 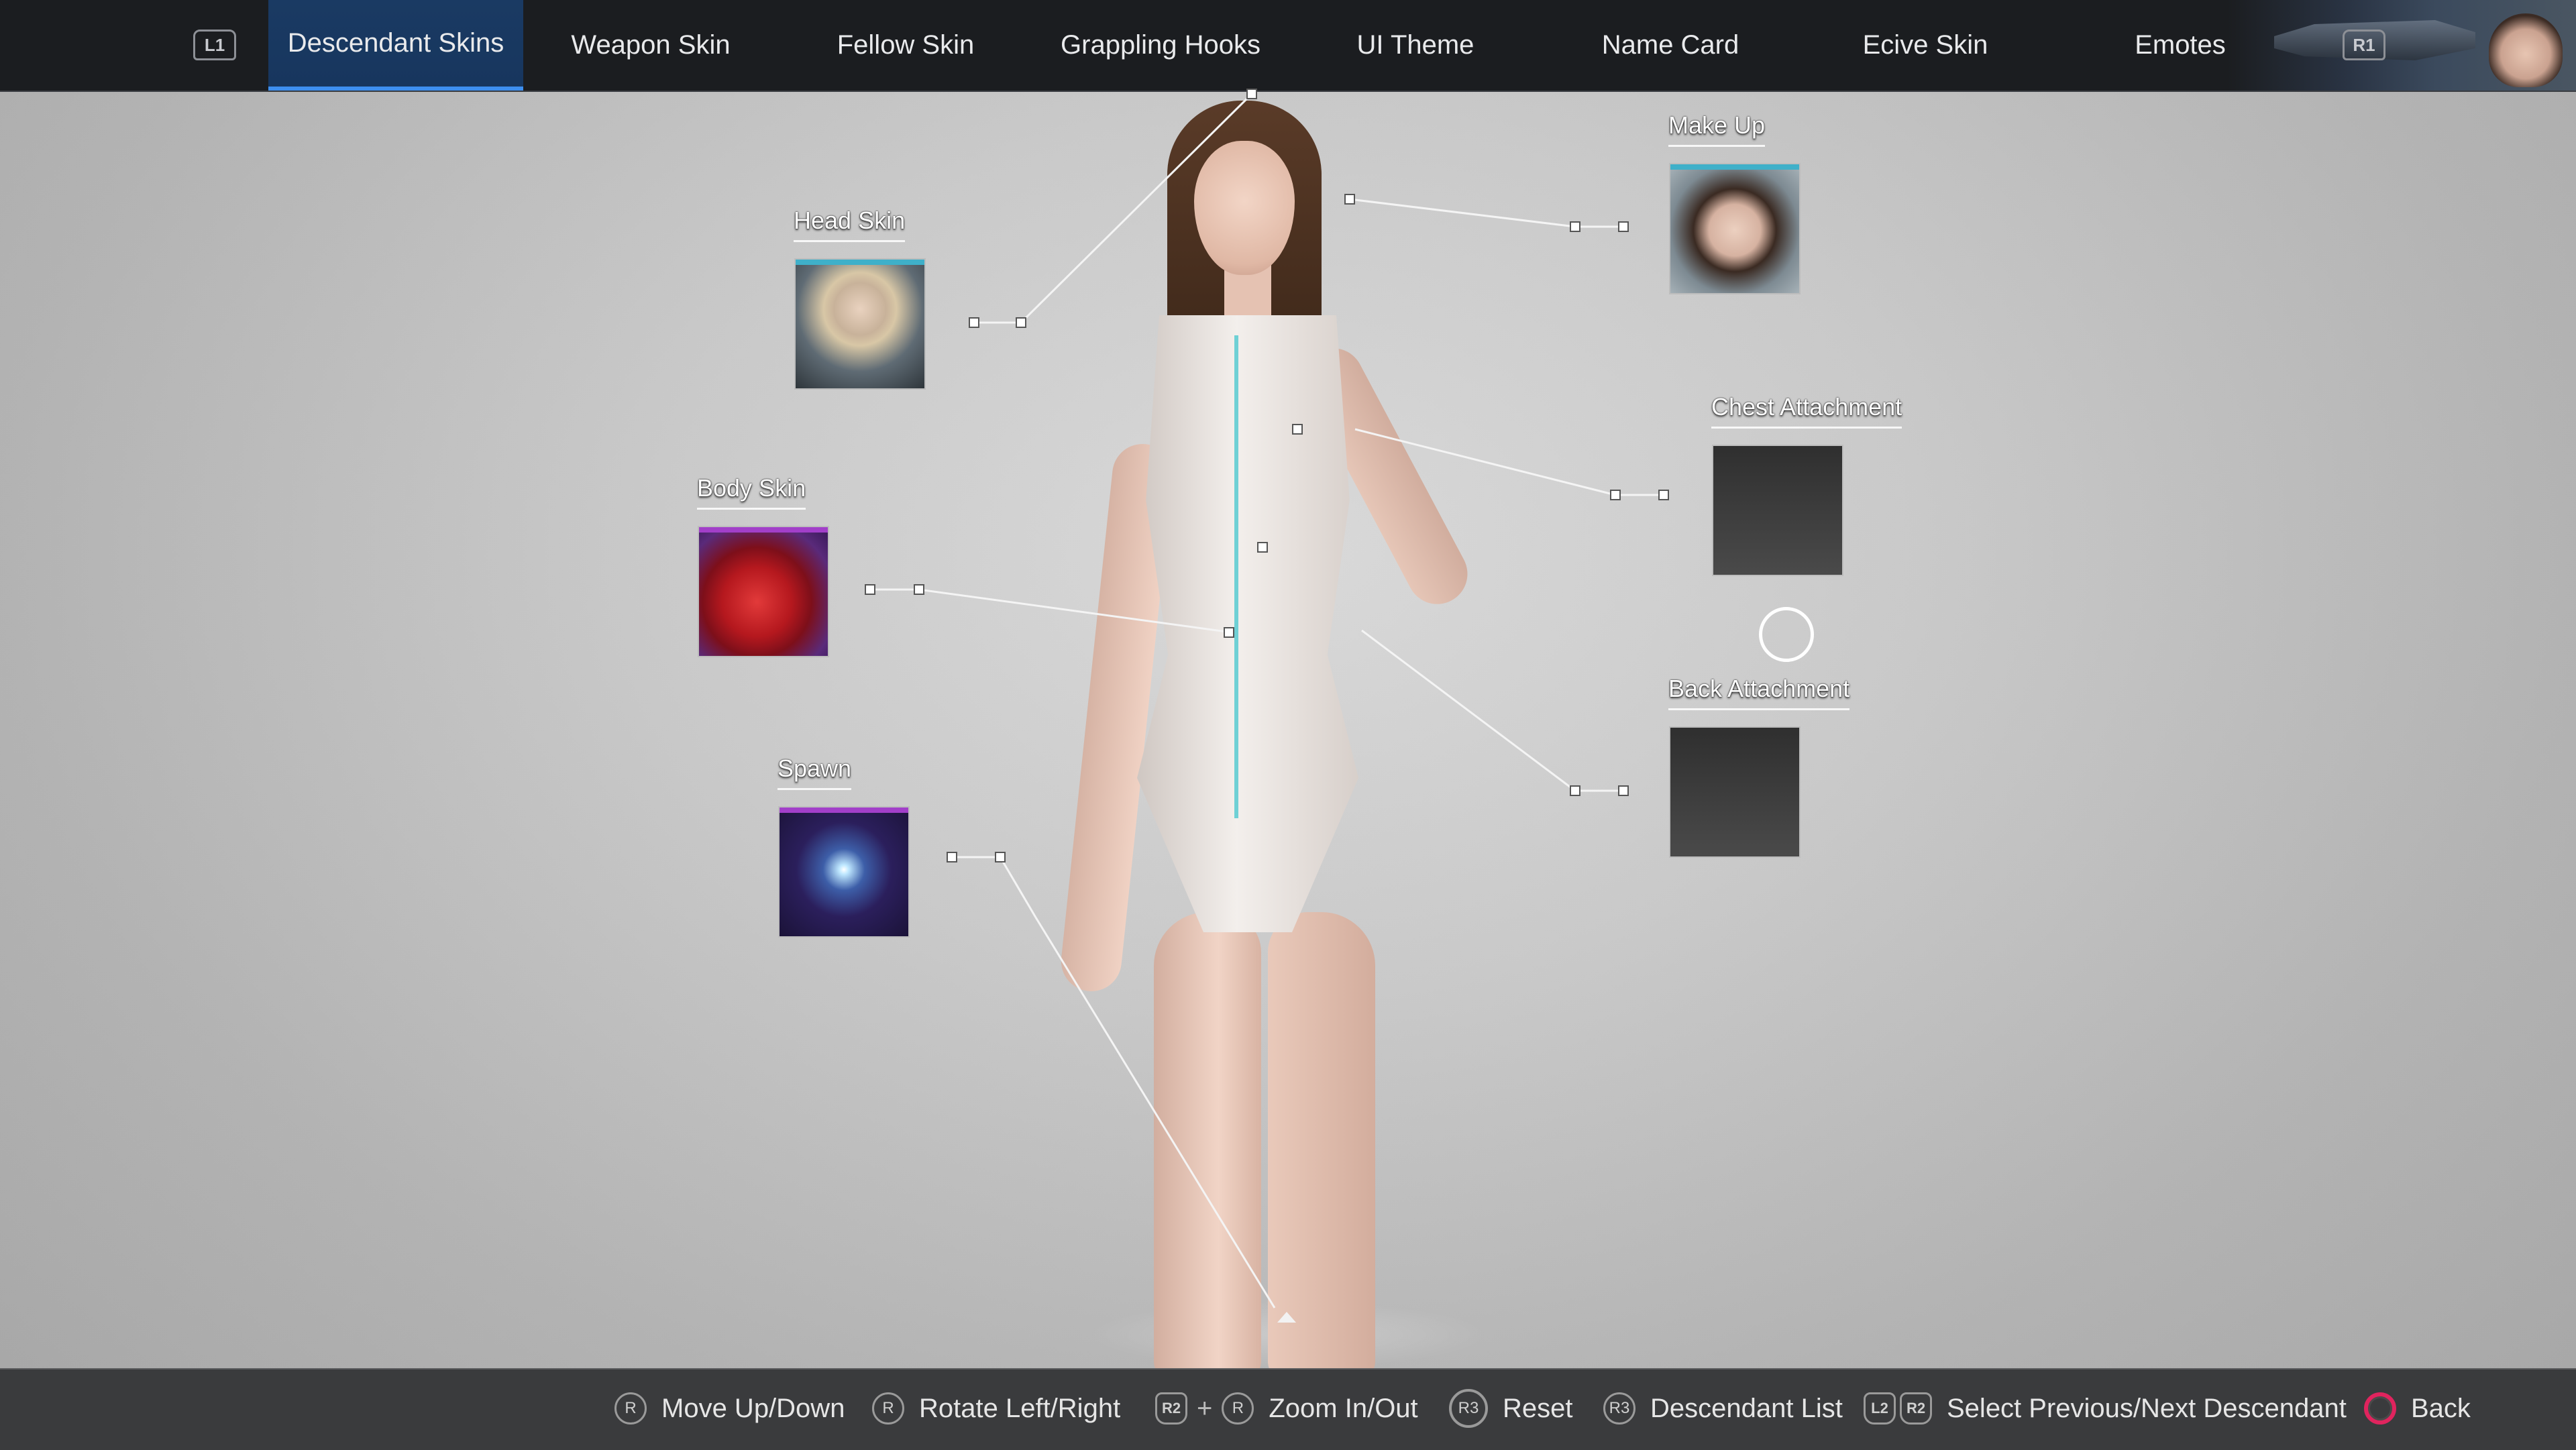 What do you see at coordinates (2147, 1408) in the screenshot?
I see `hint-label: Select Previous/Next Descendant` at bounding box center [2147, 1408].